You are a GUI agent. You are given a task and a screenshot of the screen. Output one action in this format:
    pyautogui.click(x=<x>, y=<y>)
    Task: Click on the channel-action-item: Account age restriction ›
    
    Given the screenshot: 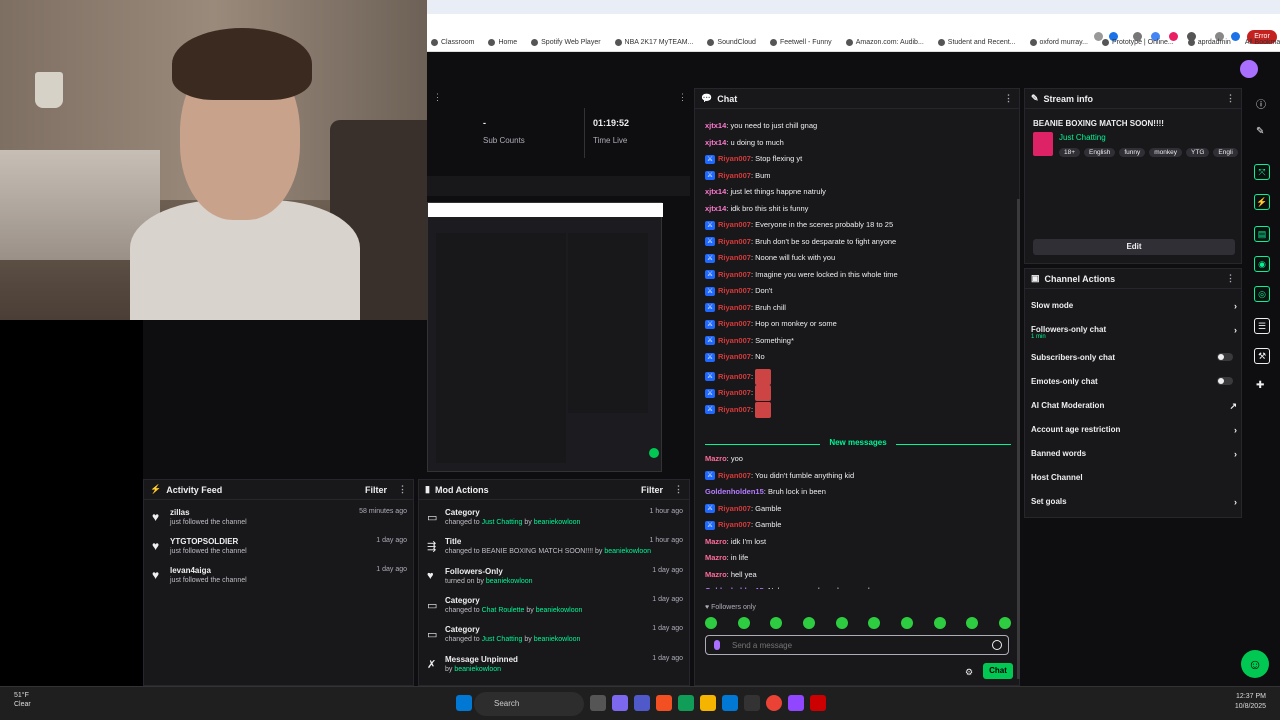 What is the action you would take?
    pyautogui.click(x=1134, y=430)
    